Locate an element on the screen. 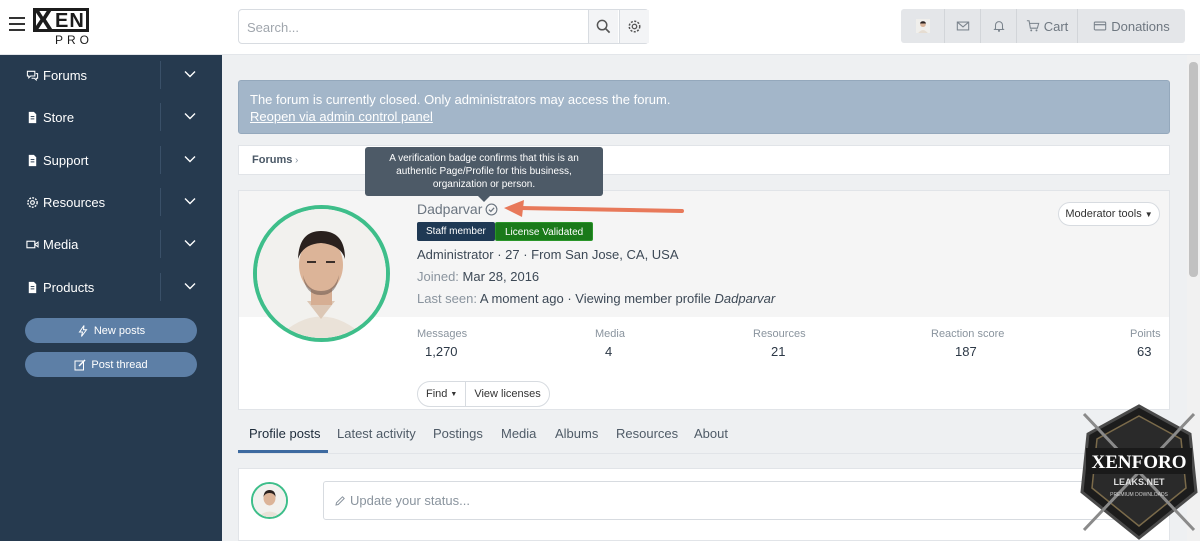 The image size is (1200, 541). edit-icon is located at coordinates (80, 364).